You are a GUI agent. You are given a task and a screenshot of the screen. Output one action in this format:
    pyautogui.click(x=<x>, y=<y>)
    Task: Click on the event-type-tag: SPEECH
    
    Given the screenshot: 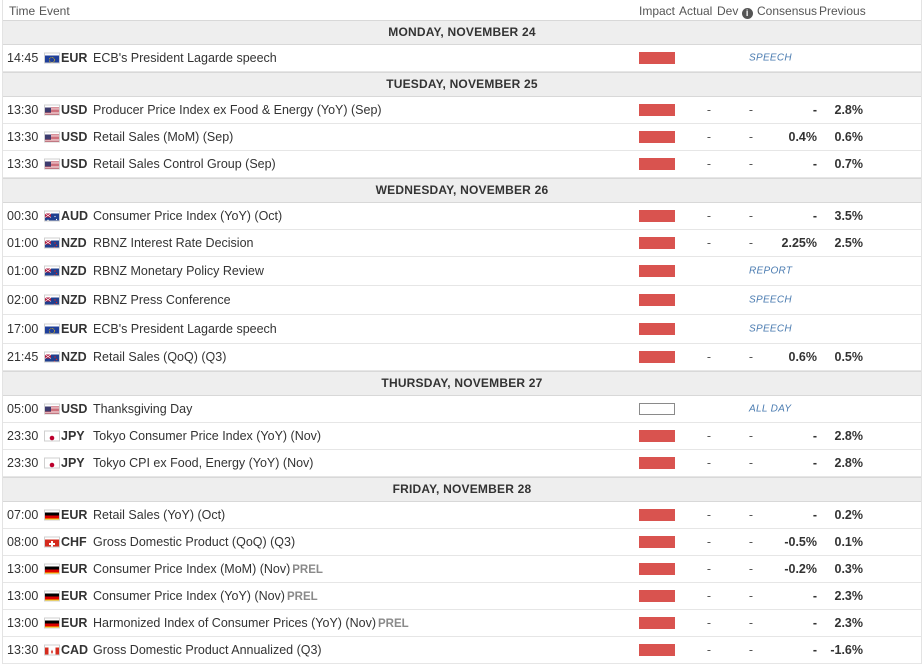 What is the action you would take?
    pyautogui.click(x=770, y=329)
    